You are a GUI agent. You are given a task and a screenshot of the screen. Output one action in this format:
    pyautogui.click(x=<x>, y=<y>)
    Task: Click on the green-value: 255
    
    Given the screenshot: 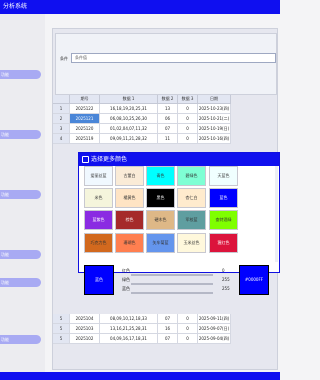 What is the action you would take?
    pyautogui.click(x=226, y=279)
    